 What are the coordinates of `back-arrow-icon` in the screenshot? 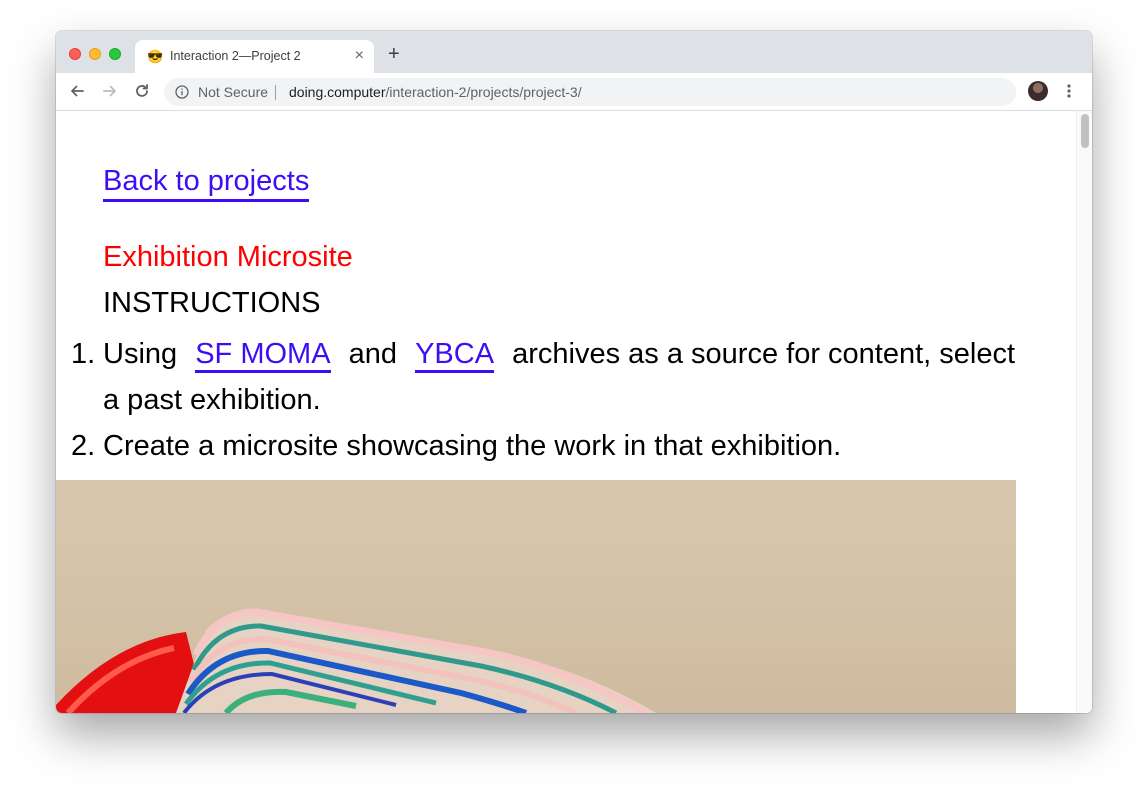 It's located at (77, 91).